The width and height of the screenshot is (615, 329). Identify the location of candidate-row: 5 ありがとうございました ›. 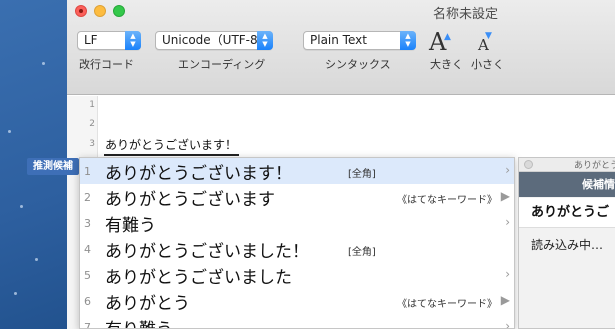
(297, 275).